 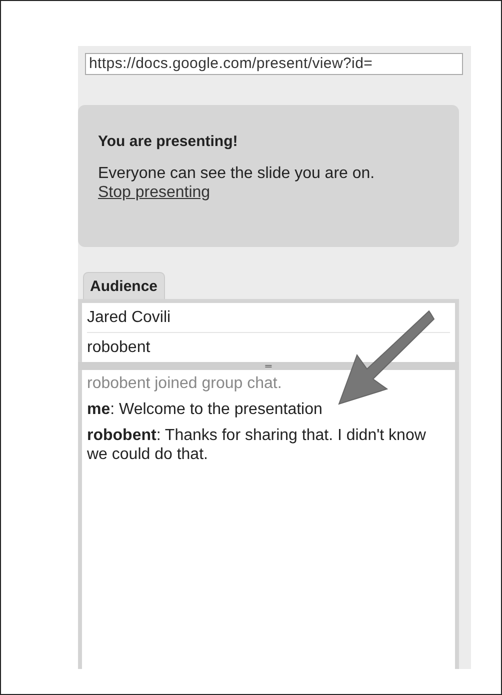 I want to click on system-message: robobent joined group chat., so click(x=185, y=383).